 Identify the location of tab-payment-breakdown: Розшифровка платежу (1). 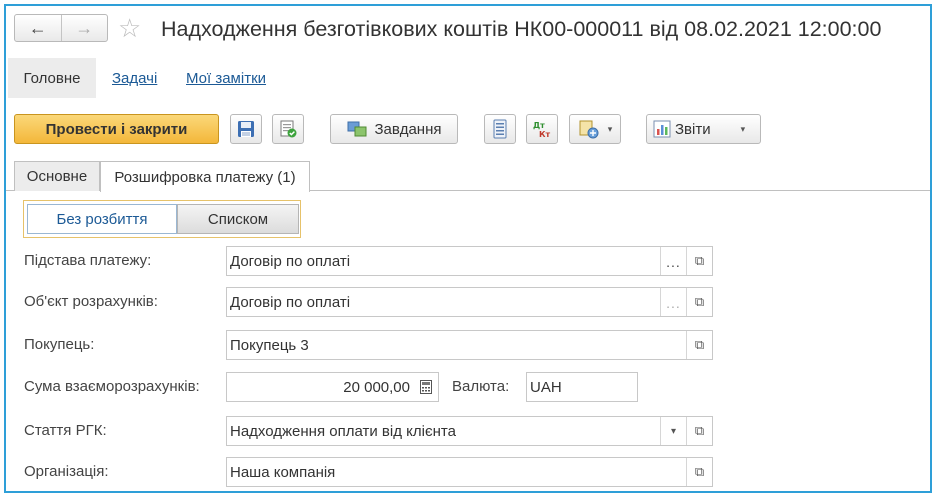
(205, 176).